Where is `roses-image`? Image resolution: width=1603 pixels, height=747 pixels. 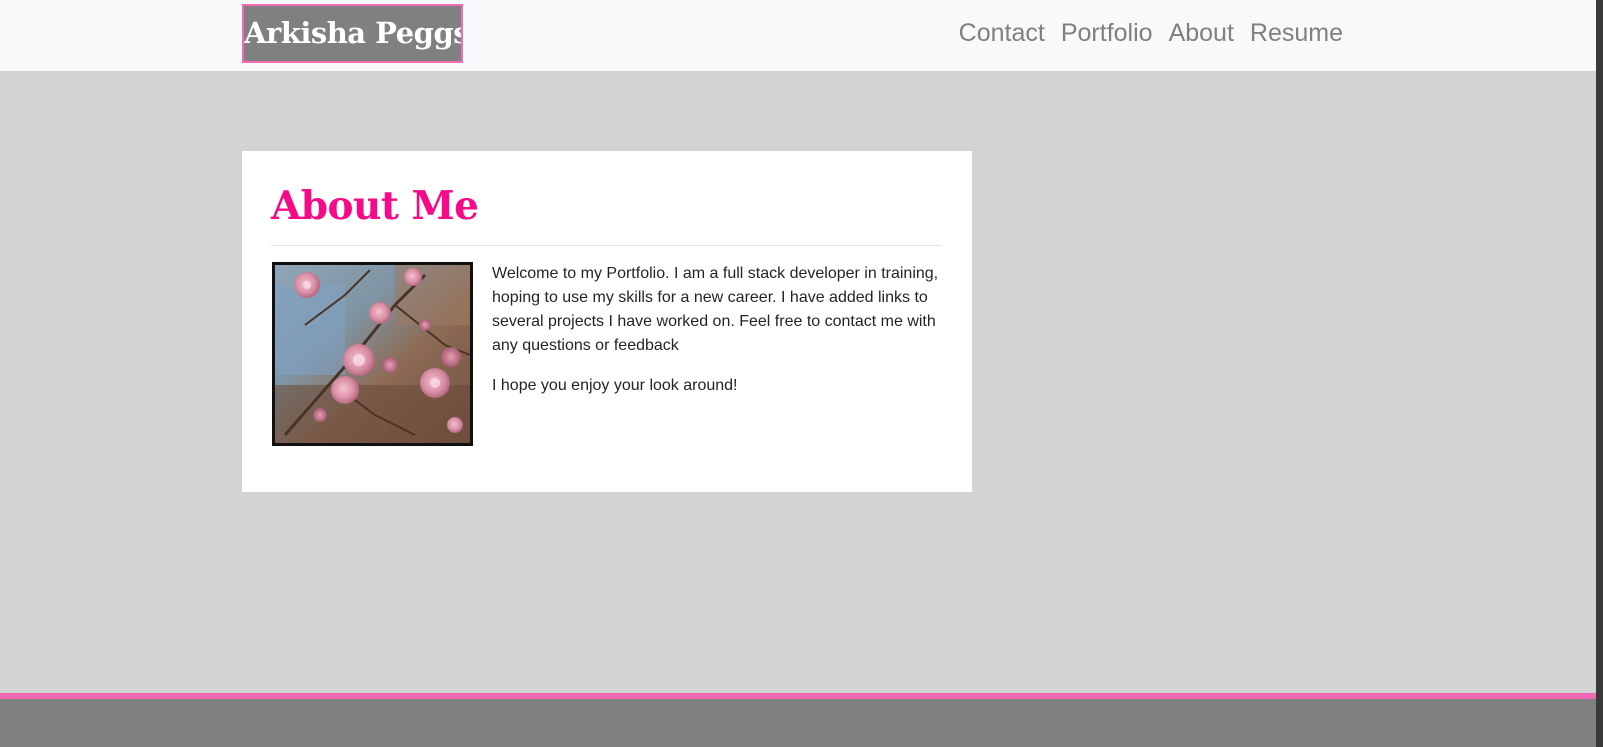
roses-image is located at coordinates (372, 354).